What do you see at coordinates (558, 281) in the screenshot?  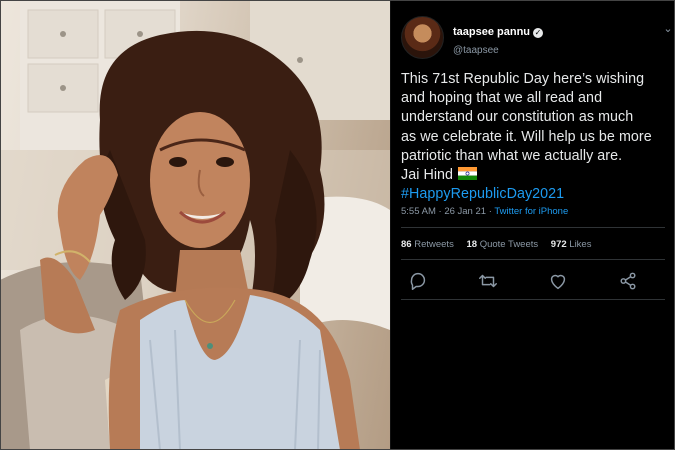 I see `like-icon` at bounding box center [558, 281].